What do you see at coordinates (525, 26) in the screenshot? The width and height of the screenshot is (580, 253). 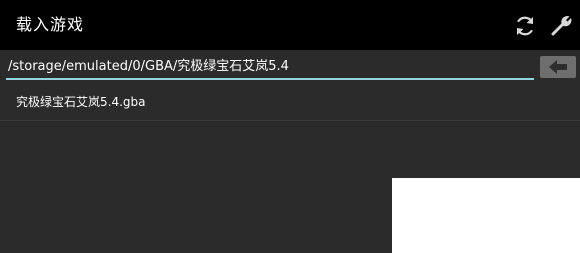 I see `refresh-icon` at bounding box center [525, 26].